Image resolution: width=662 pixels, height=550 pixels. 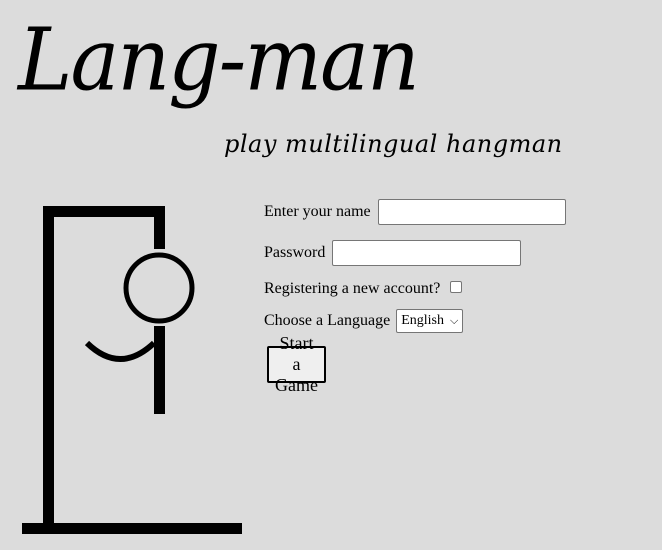 What do you see at coordinates (104, 211) in the screenshot?
I see `gallows-beam` at bounding box center [104, 211].